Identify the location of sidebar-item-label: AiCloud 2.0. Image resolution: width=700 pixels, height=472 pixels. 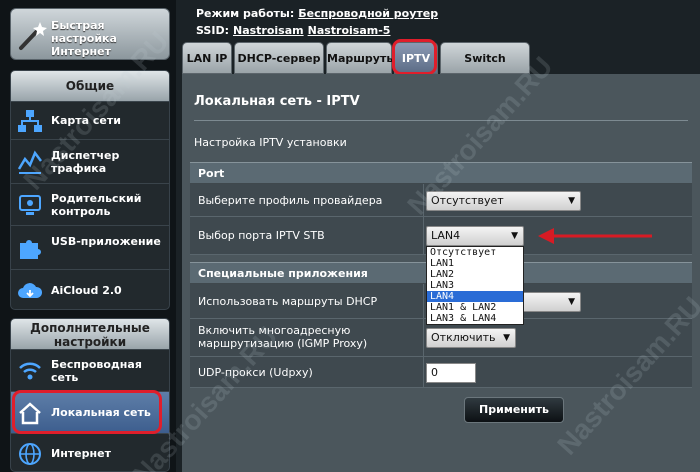
(86, 290).